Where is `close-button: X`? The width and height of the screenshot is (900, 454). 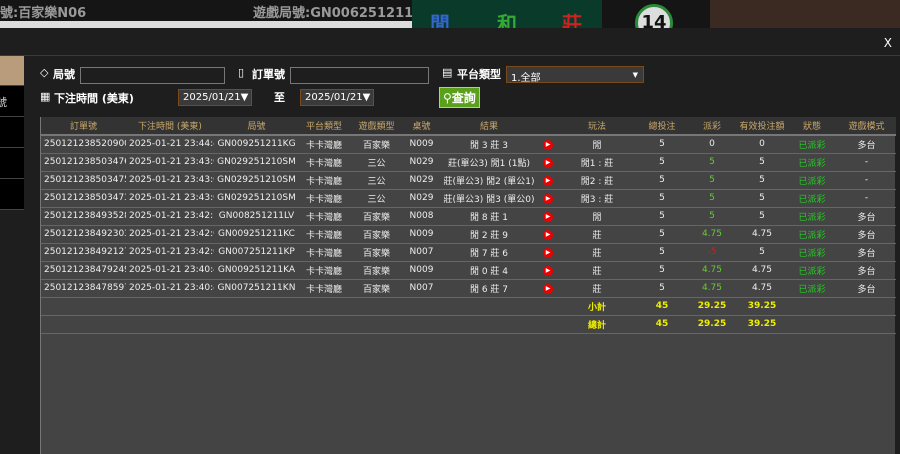
close-button: X is located at coordinates (888, 43).